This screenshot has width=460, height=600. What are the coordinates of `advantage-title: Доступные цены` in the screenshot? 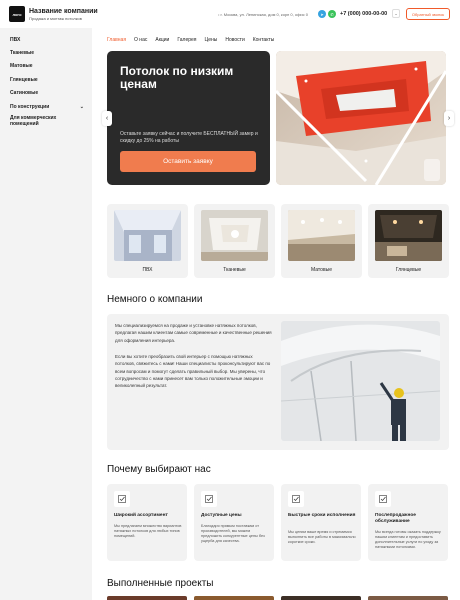 It's located at (221, 515).